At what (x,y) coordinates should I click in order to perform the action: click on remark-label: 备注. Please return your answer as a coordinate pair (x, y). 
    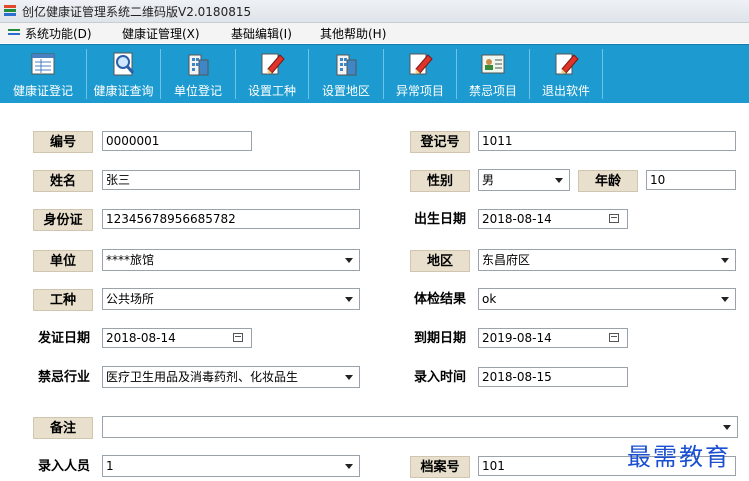
    Looking at the image, I should click on (63, 428).